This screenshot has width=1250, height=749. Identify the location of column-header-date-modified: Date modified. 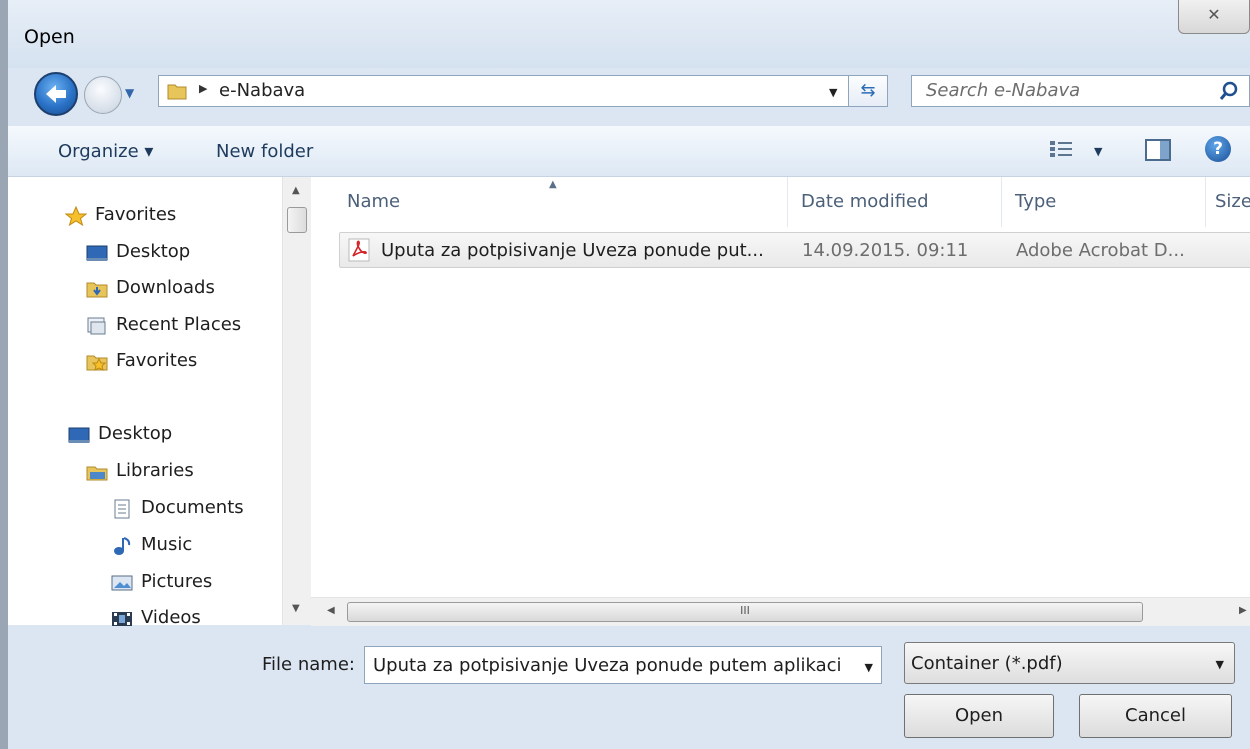
(865, 201).